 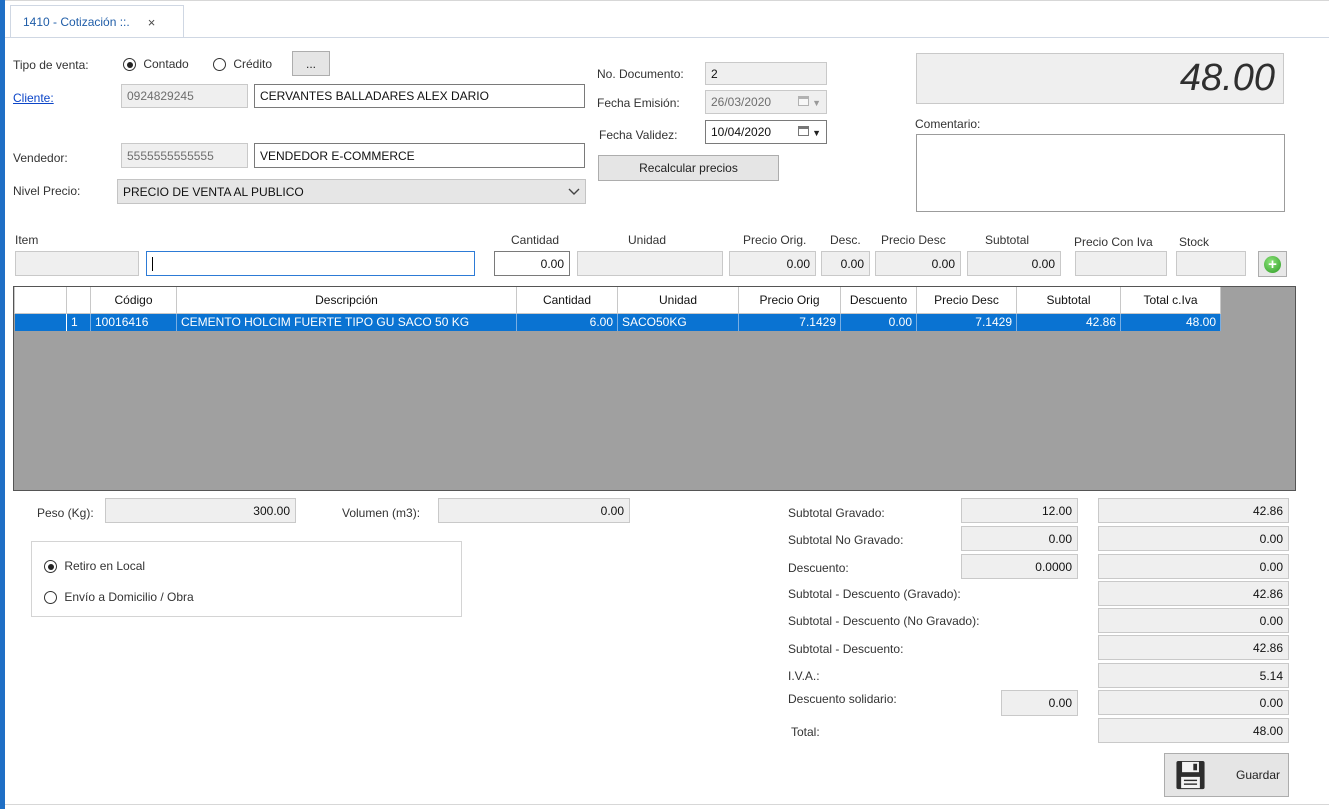 What do you see at coordinates (129, 65) in the screenshot?
I see `radio-contado-indicator` at bounding box center [129, 65].